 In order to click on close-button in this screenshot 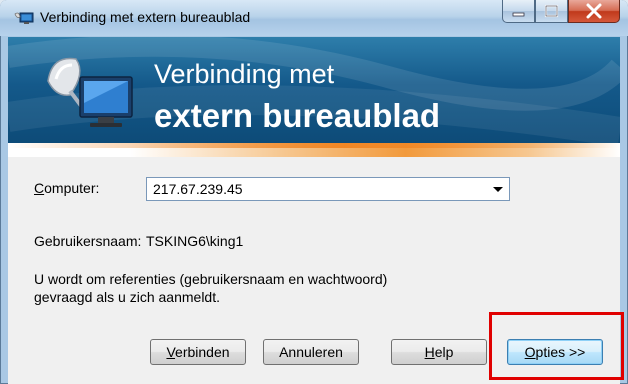, I will do `click(594, 11)`.